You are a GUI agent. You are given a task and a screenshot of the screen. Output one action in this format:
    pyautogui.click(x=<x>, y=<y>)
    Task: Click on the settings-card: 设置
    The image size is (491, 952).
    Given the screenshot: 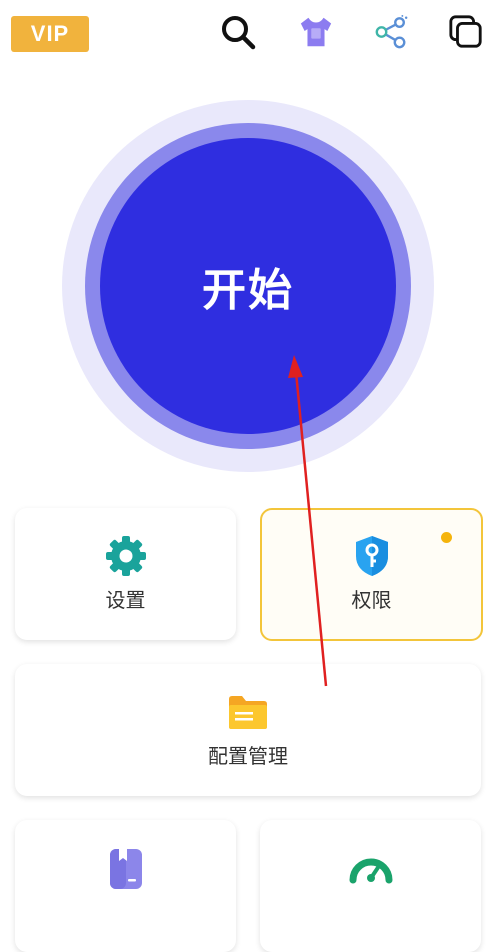 What is the action you would take?
    pyautogui.click(x=125, y=574)
    